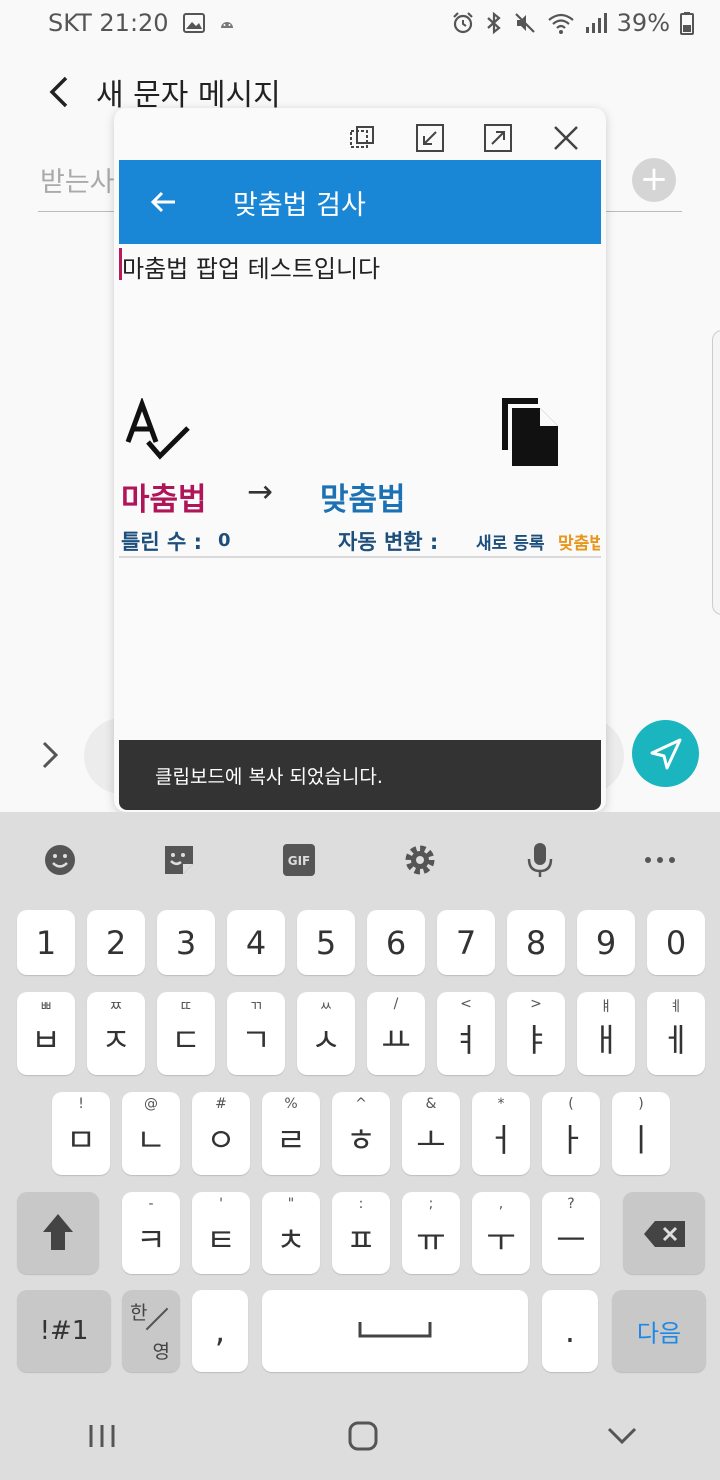 The height and width of the screenshot is (1480, 720). I want to click on microphone-icon, so click(540, 860).